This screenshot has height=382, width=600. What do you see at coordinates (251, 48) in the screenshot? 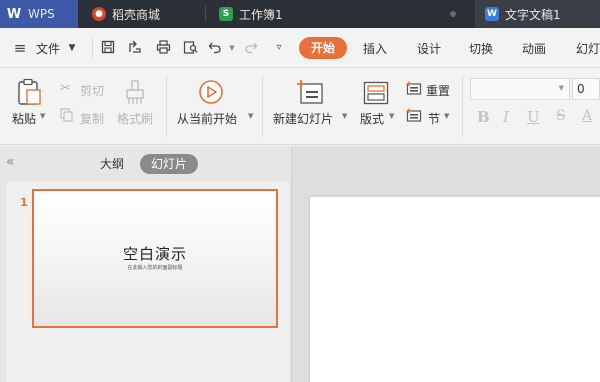
I see `redo-icon` at bounding box center [251, 48].